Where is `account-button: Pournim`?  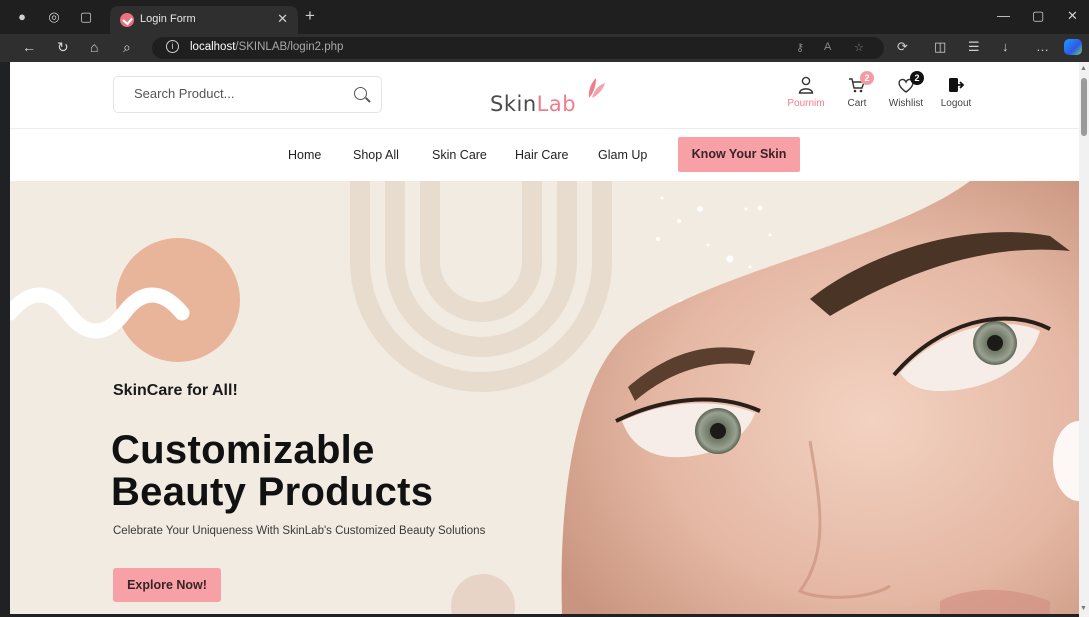
account-button: Pournim is located at coordinates (806, 92).